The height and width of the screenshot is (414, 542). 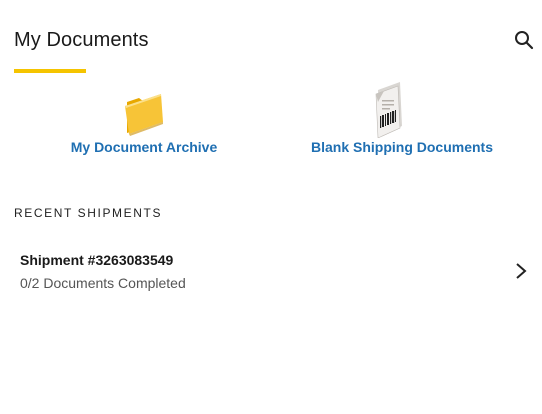 What do you see at coordinates (144, 115) in the screenshot?
I see `folder-icon` at bounding box center [144, 115].